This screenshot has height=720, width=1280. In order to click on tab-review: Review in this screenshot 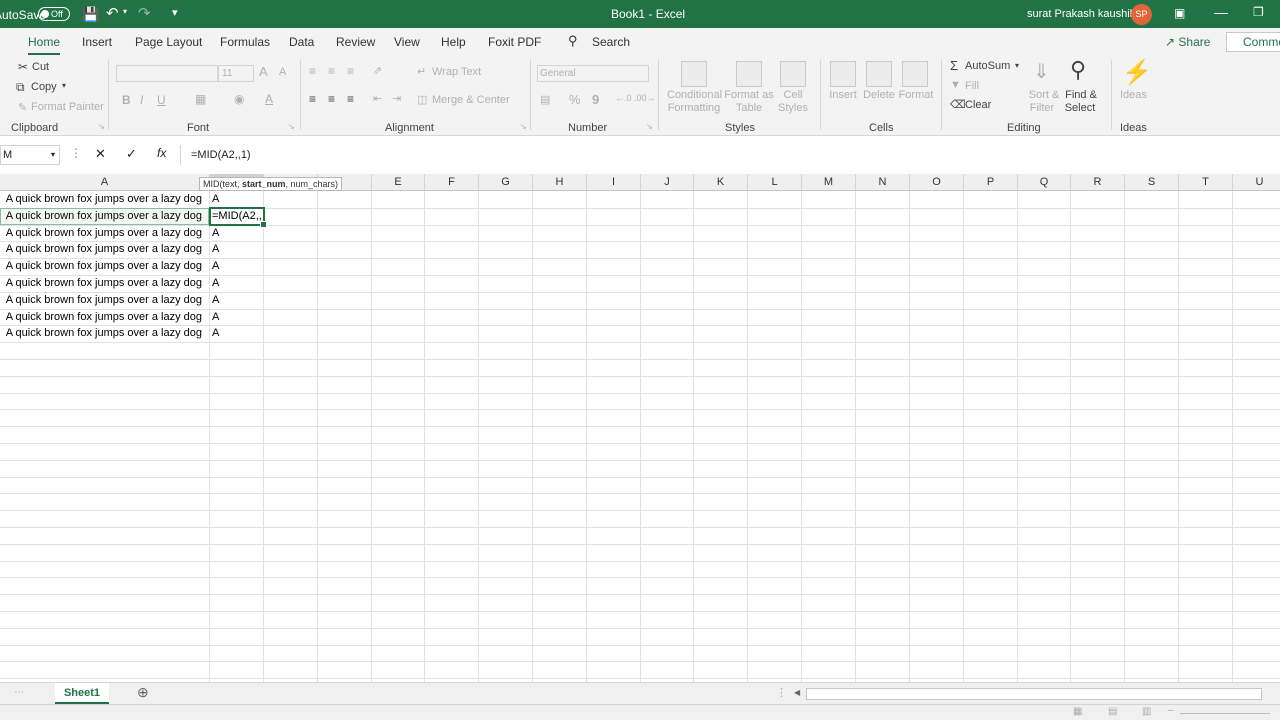, I will do `click(355, 42)`.